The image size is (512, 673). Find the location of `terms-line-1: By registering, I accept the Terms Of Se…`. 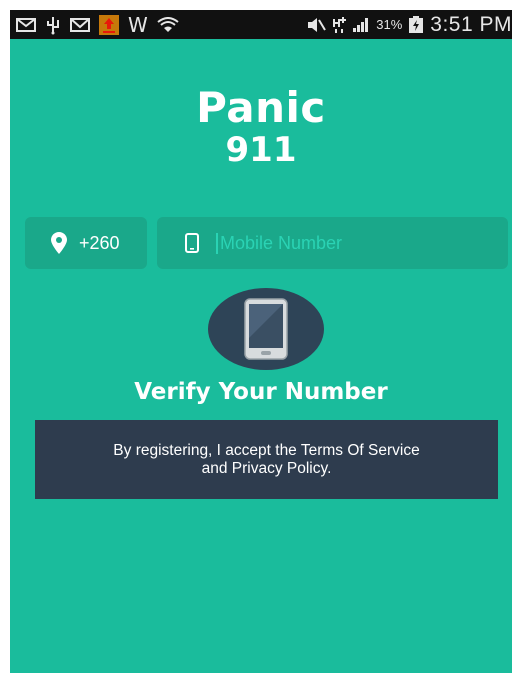

terms-line-1: By registering, I accept the Terms Of Se… is located at coordinates (266, 450).